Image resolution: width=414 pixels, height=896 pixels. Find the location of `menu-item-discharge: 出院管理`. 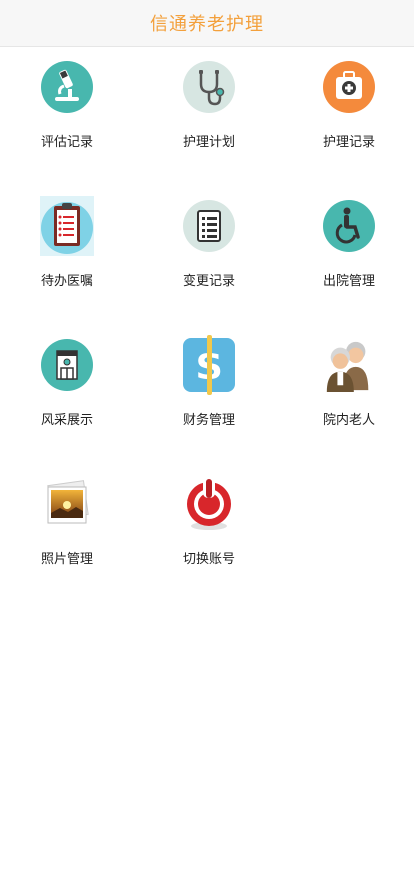

menu-item-discharge: 出院管理 is located at coordinates (349, 254).